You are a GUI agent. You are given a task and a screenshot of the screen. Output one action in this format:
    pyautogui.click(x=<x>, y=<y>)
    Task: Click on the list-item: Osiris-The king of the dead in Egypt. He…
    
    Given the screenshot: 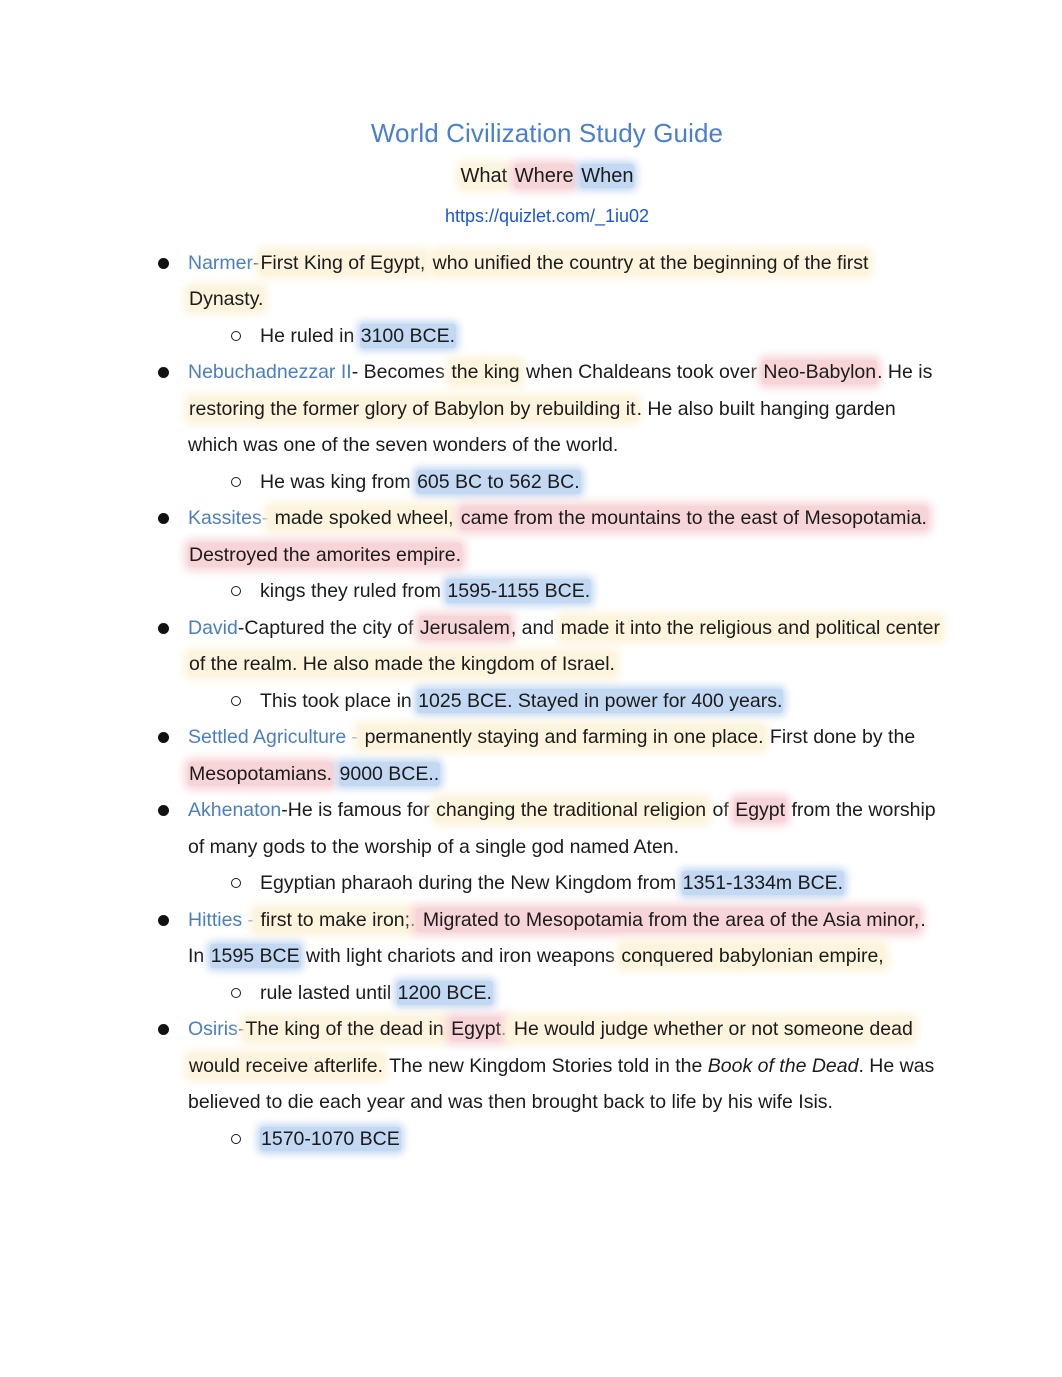 What is the action you would take?
    pyautogui.click(x=547, y=1084)
    